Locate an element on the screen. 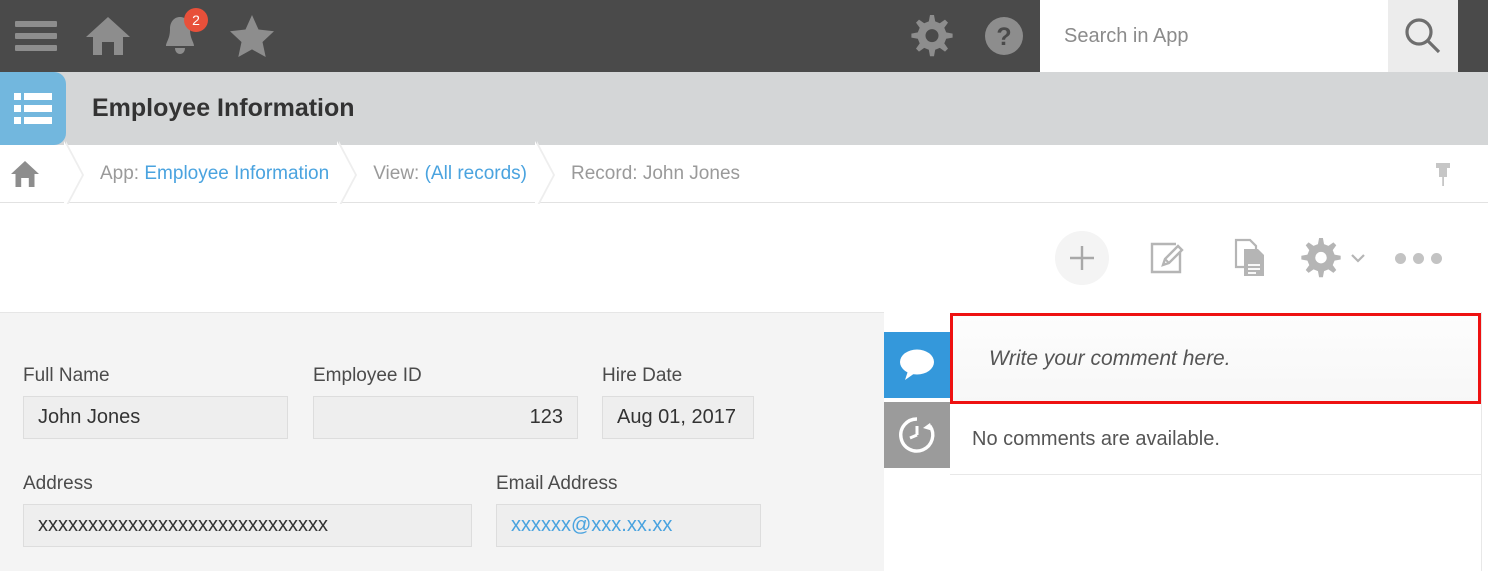  field-value: John Jones is located at coordinates (89, 417).